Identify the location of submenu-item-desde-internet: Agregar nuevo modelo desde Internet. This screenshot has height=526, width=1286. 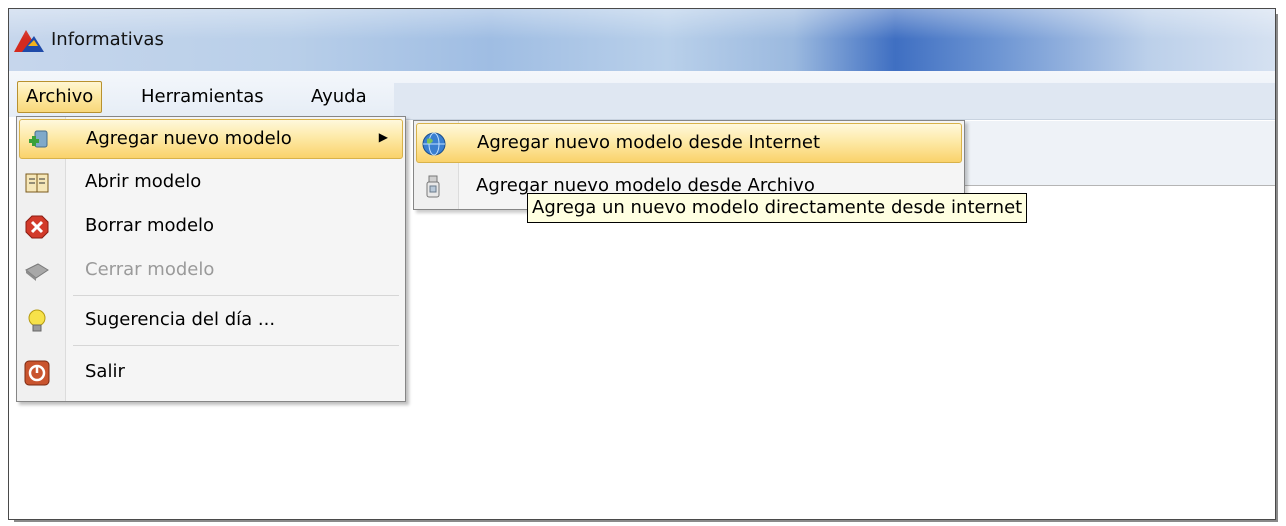
(689, 143).